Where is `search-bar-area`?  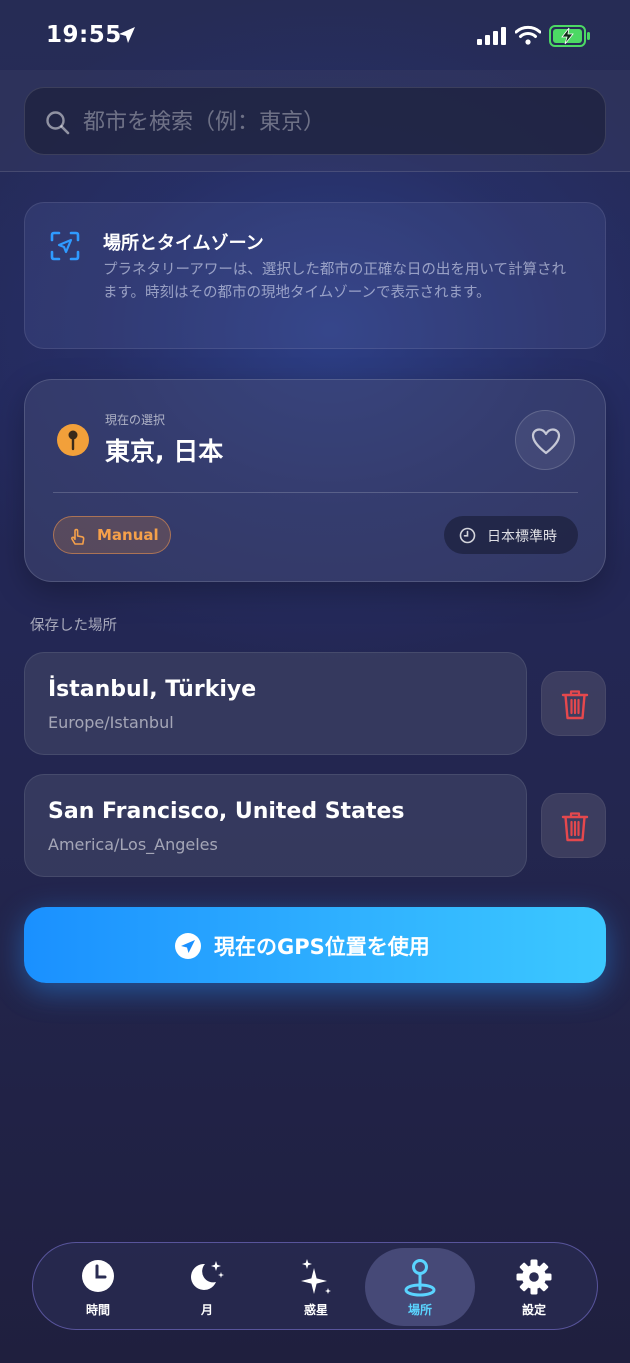 search-bar-area is located at coordinates (315, 121).